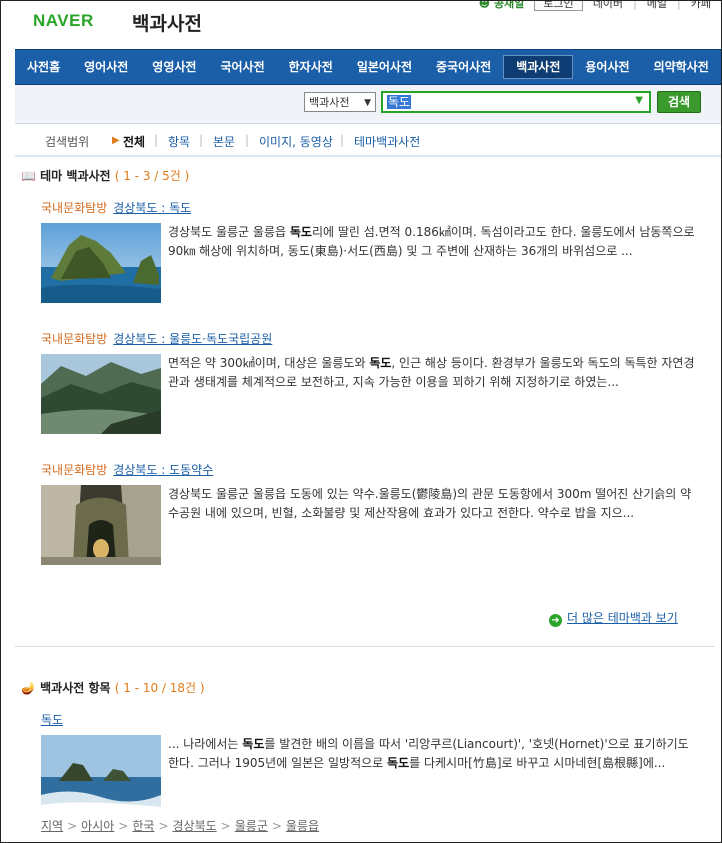 This screenshot has width=722, height=843. What do you see at coordinates (296, 141) in the screenshot?
I see `scope-media: 이미지, 동영상` at bounding box center [296, 141].